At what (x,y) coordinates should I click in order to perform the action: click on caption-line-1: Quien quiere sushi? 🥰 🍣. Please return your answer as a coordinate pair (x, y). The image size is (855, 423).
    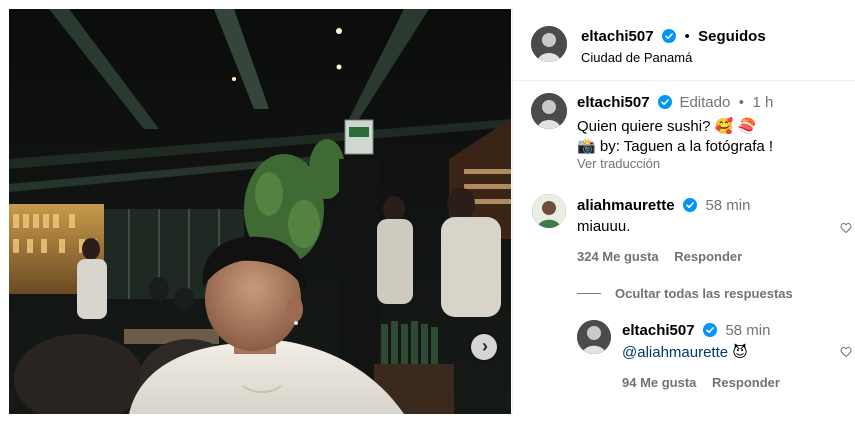
    Looking at the image, I should click on (666, 126).